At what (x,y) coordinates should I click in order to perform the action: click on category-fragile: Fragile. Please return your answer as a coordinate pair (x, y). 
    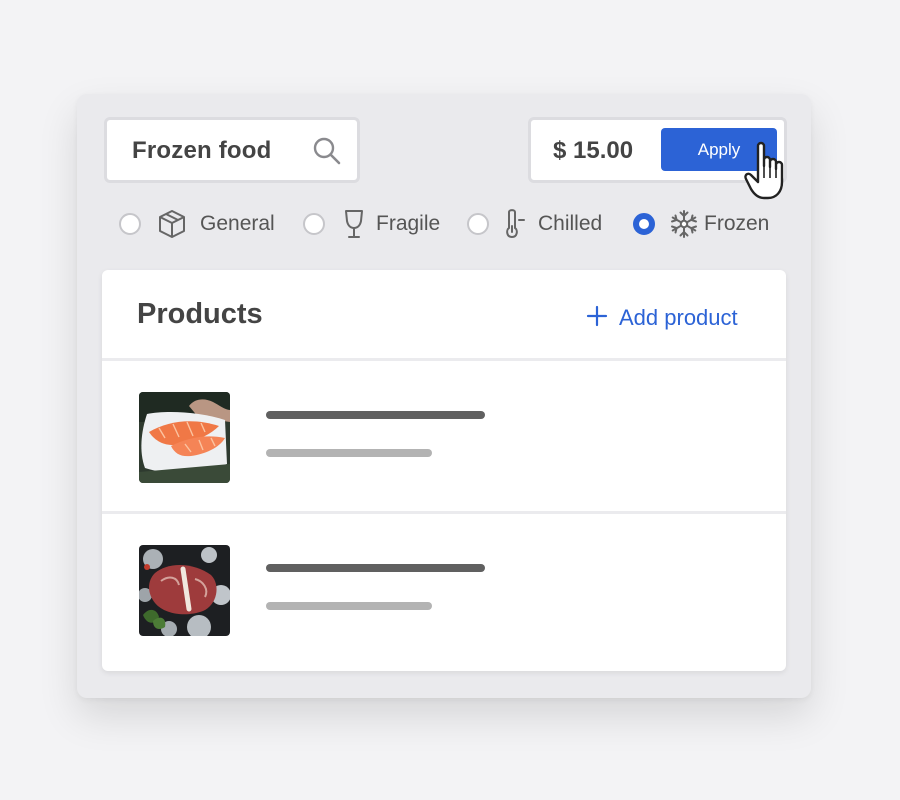
    Looking at the image, I should click on (372, 224).